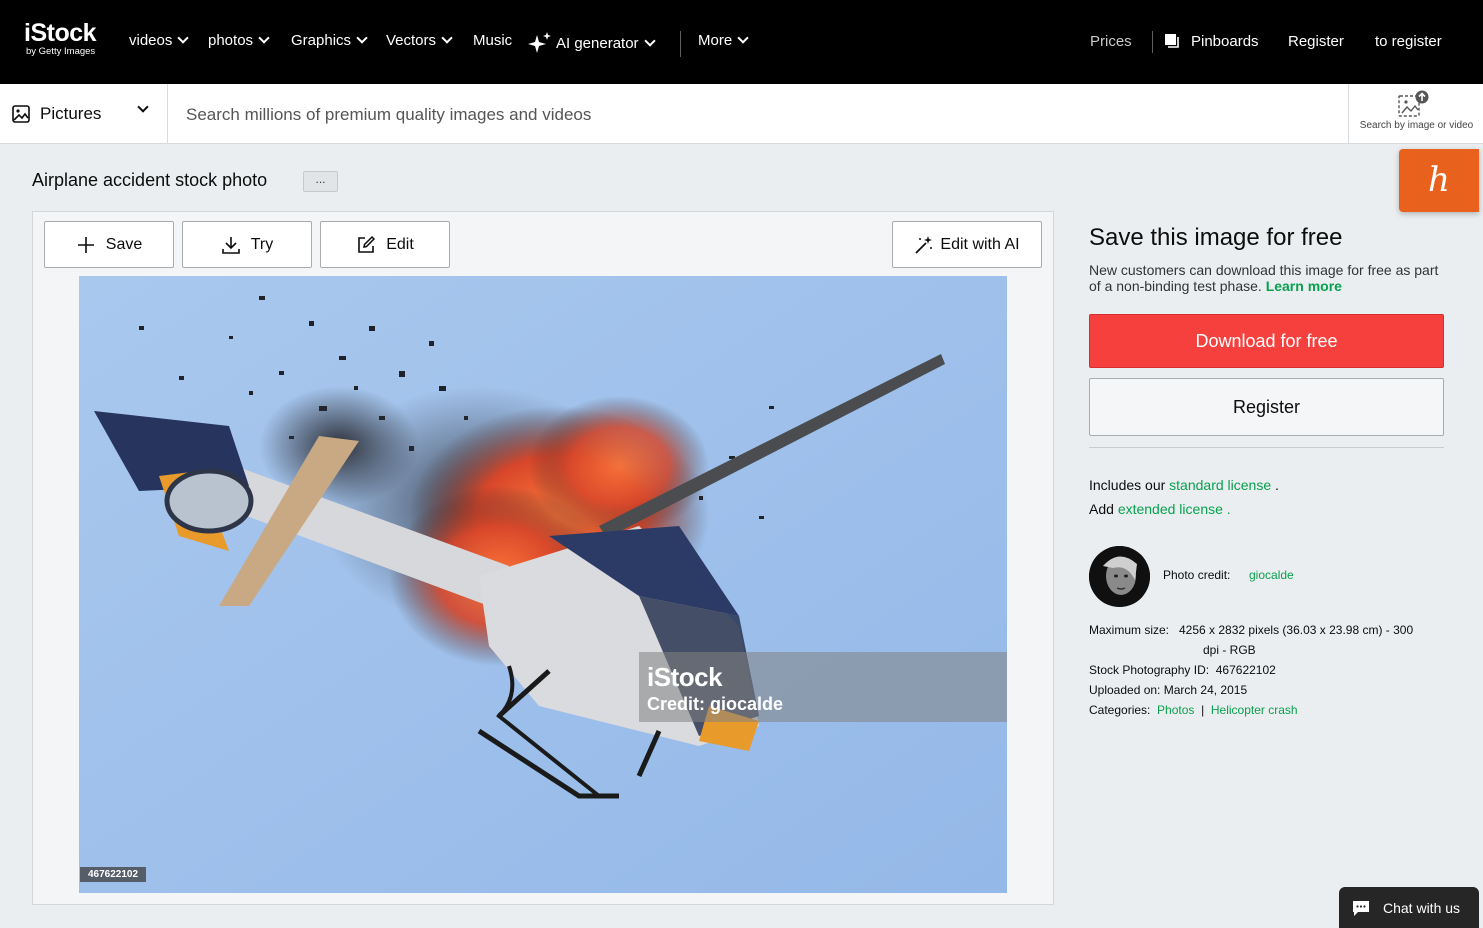  What do you see at coordinates (597, 43) in the screenshot?
I see `nav-ai-generator-label: AI generator` at bounding box center [597, 43].